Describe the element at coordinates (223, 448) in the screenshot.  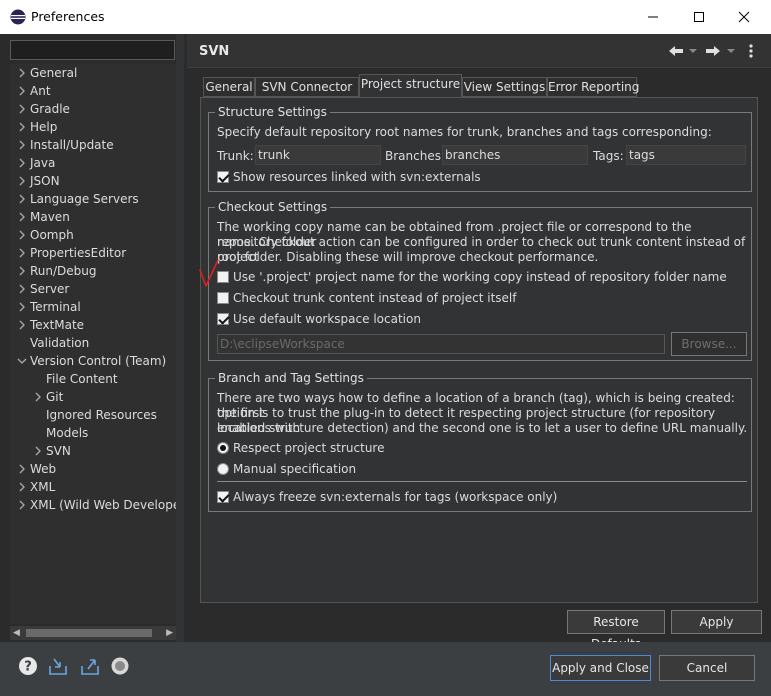
I see `respect-structure-radio` at that location.